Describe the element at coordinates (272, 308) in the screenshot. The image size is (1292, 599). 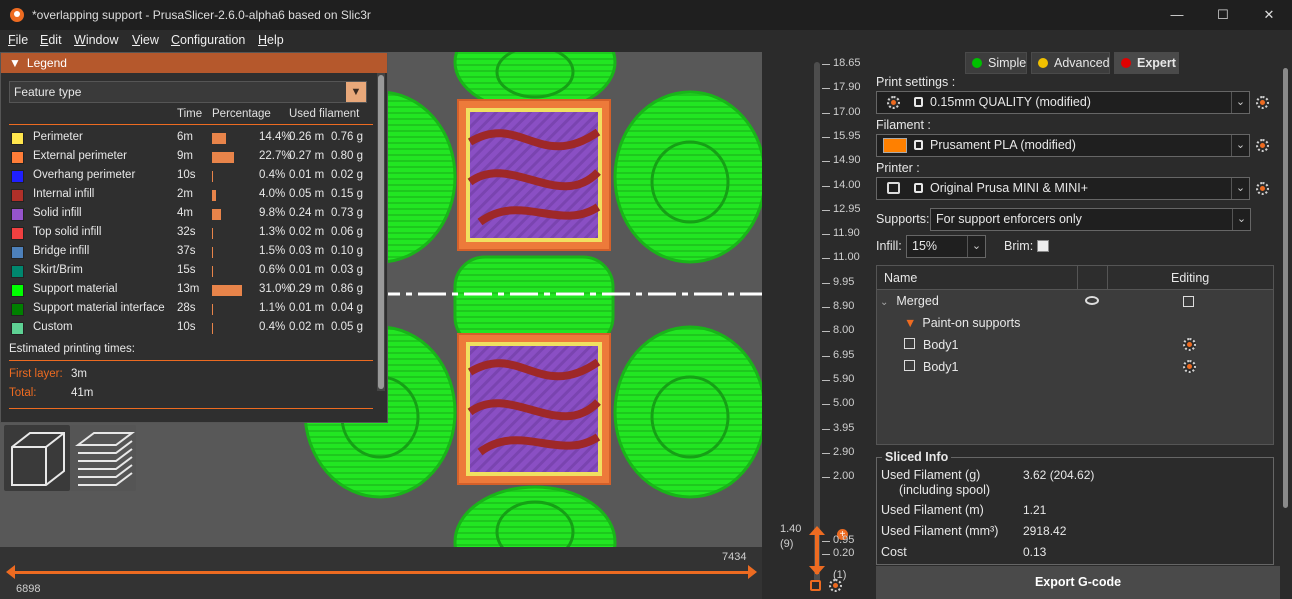
I see `feature-percentage: 1.1%` at that location.